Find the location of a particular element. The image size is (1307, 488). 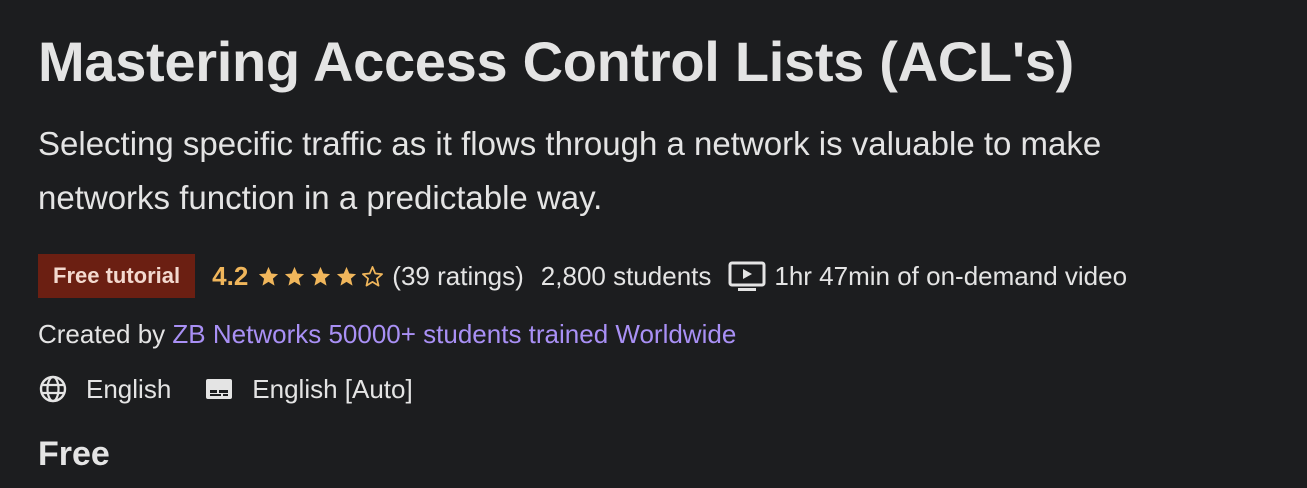

video-icon is located at coordinates (747, 276).